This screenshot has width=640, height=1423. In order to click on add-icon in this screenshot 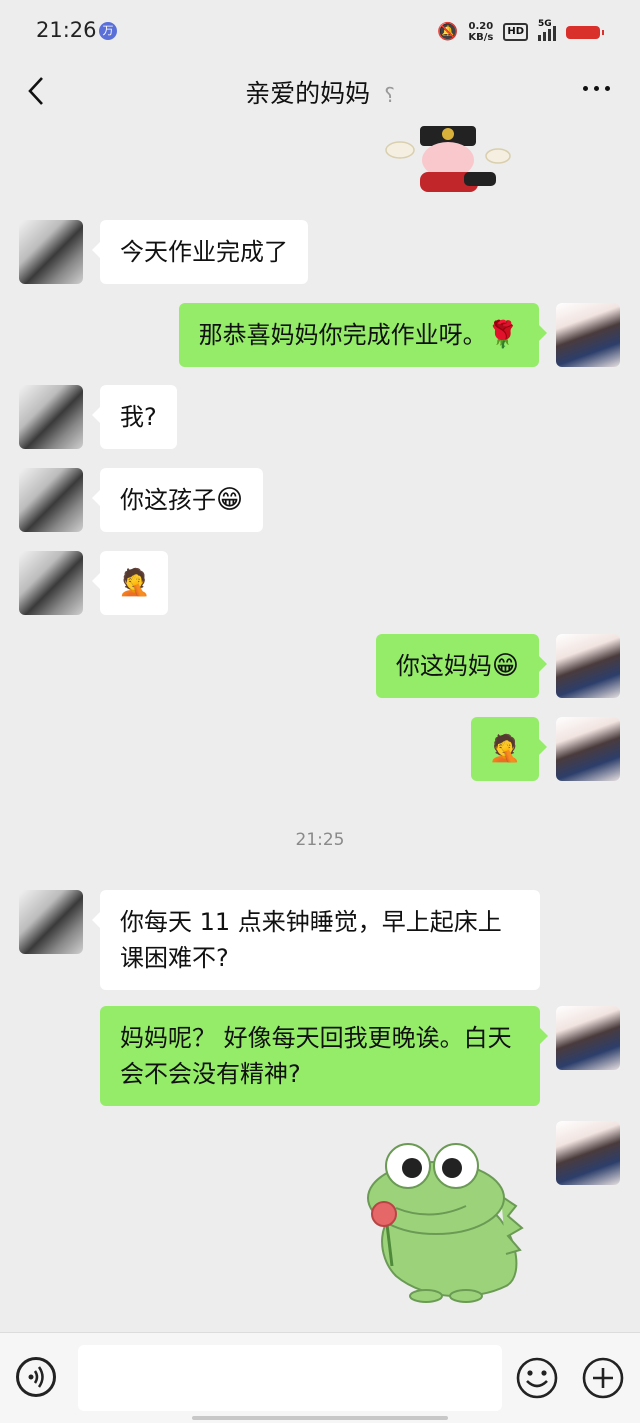, I will do `click(603, 1378)`.